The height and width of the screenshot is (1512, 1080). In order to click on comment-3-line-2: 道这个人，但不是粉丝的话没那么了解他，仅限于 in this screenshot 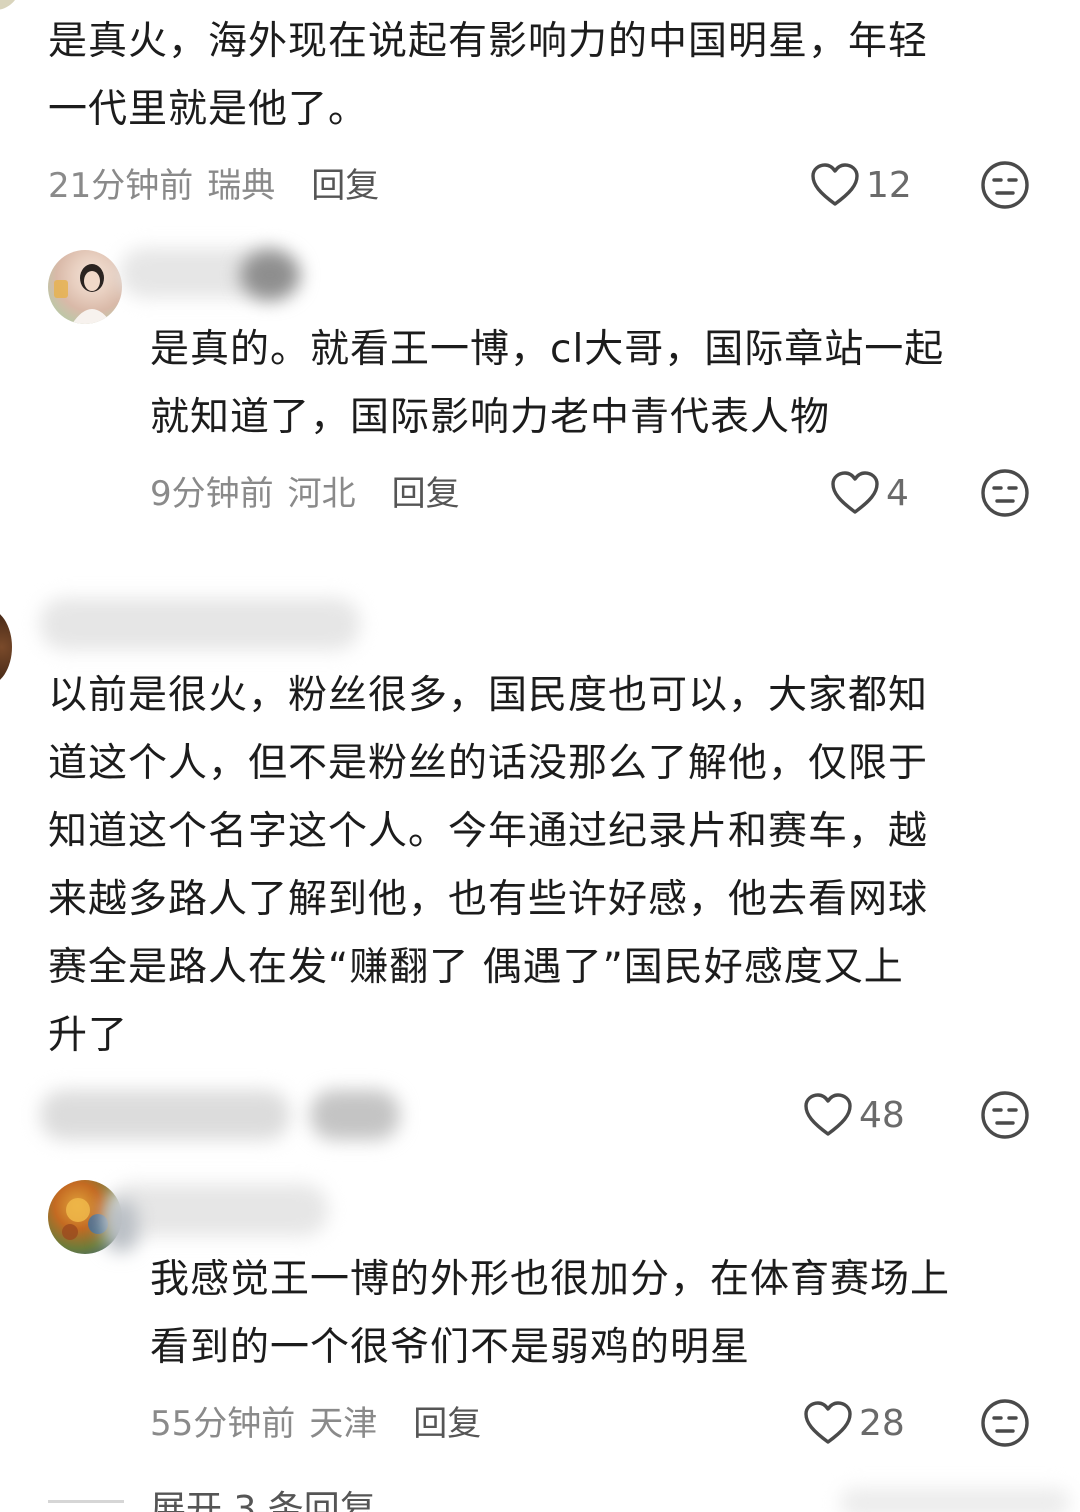, I will do `click(488, 763)`.